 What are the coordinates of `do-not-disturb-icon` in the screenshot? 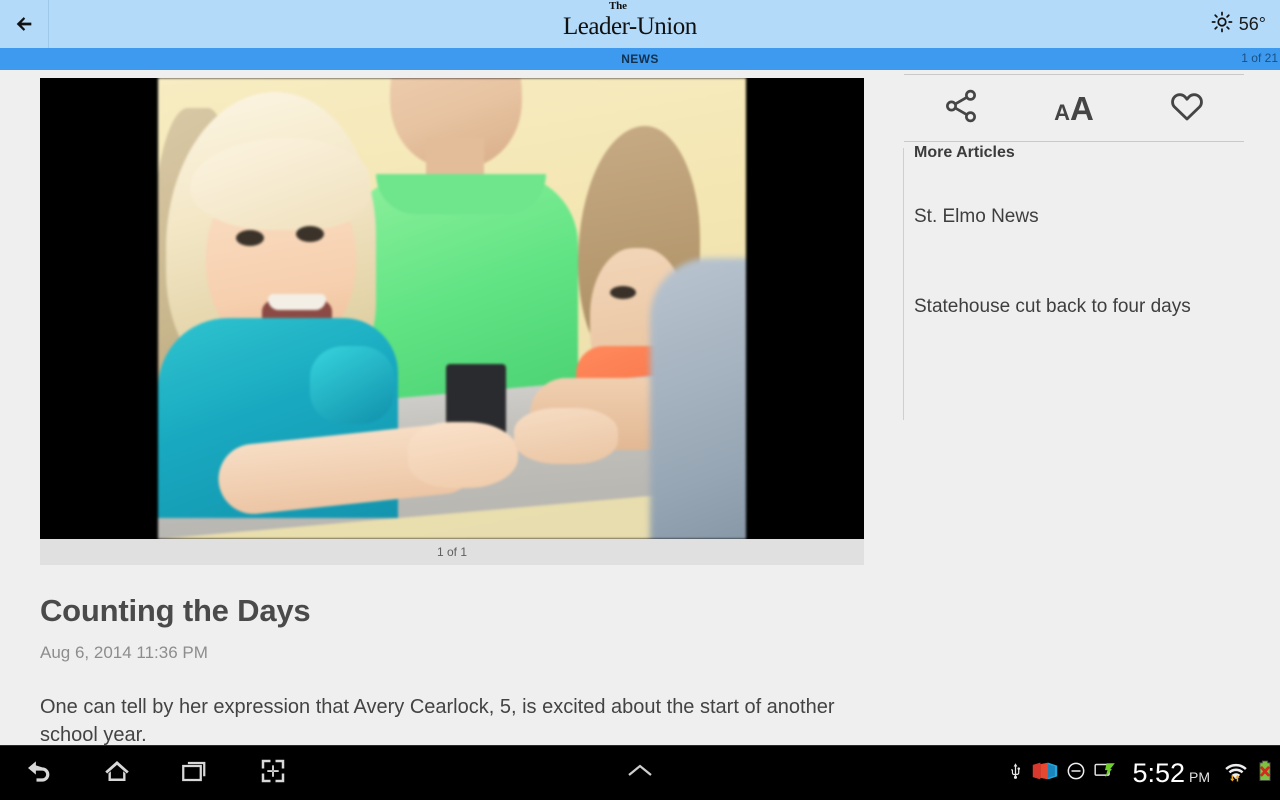 It's located at (1076, 773).